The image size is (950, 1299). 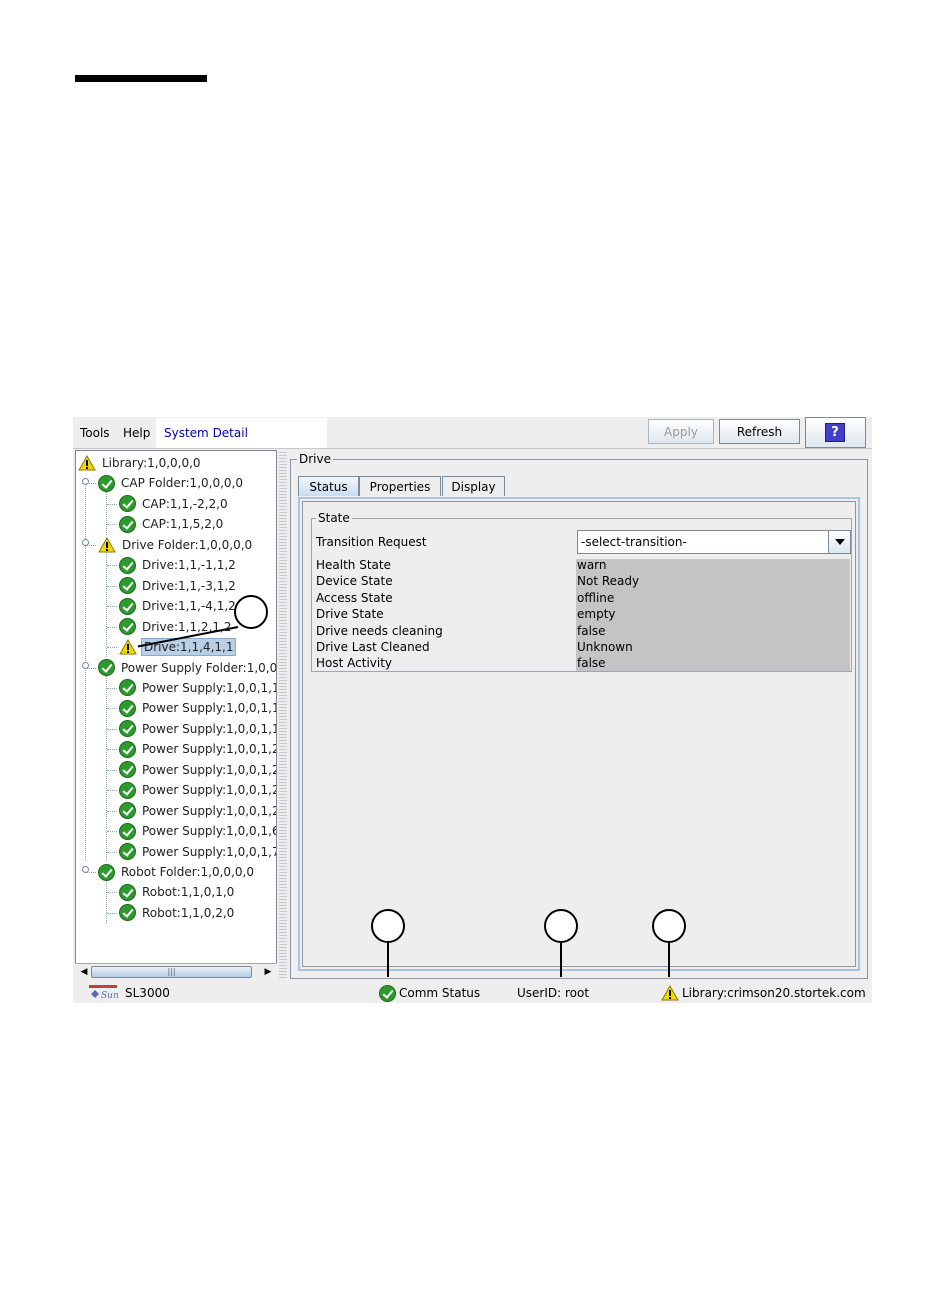 What do you see at coordinates (209, 749) in the screenshot?
I see `tree-node-label: Power Supply:1,0,0,1,23` at bounding box center [209, 749].